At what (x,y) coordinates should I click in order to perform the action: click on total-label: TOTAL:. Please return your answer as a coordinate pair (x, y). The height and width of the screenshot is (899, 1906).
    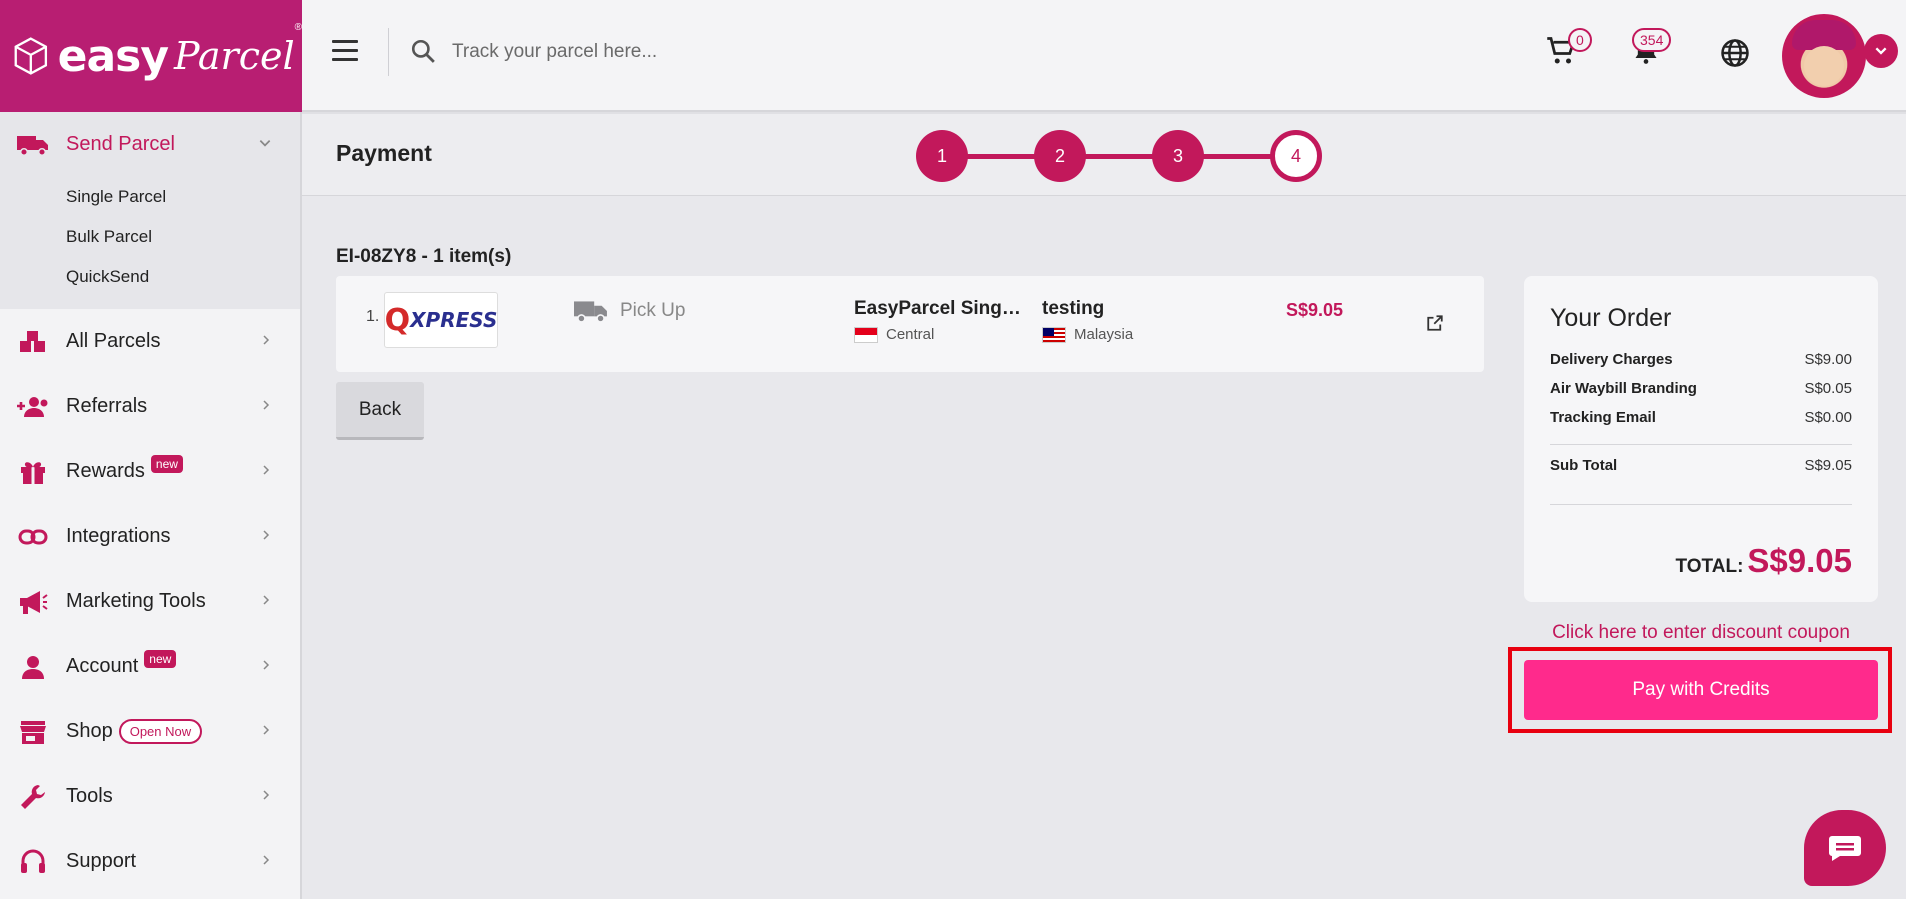
    Looking at the image, I should click on (1709, 566).